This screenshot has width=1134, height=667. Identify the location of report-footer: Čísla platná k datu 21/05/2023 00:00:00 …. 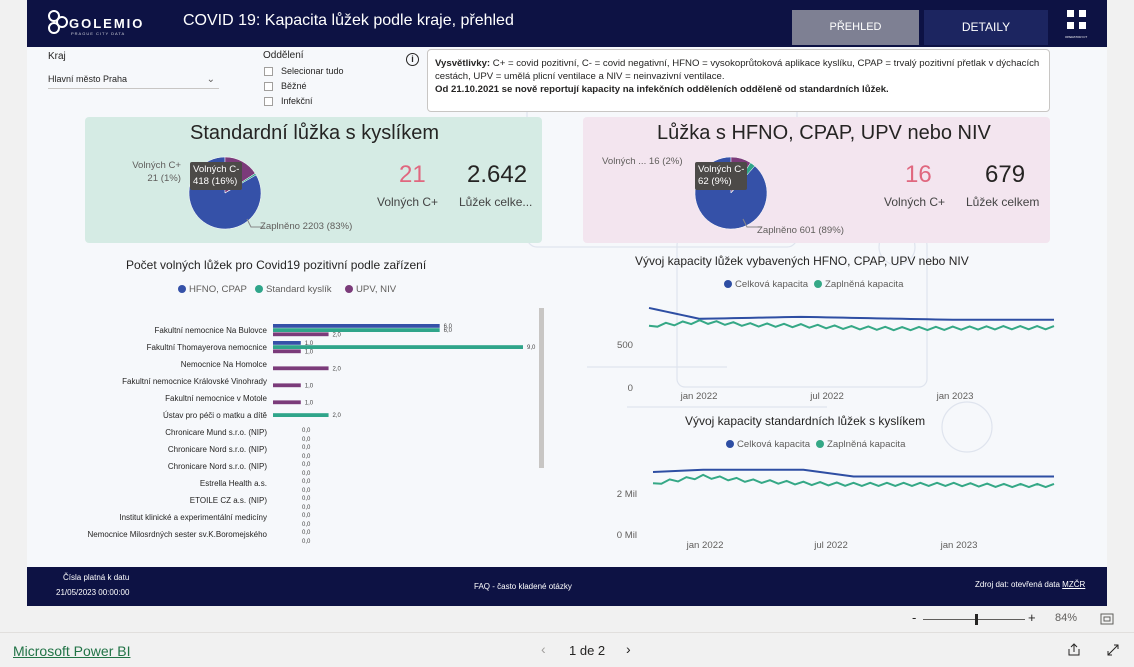
(567, 586).